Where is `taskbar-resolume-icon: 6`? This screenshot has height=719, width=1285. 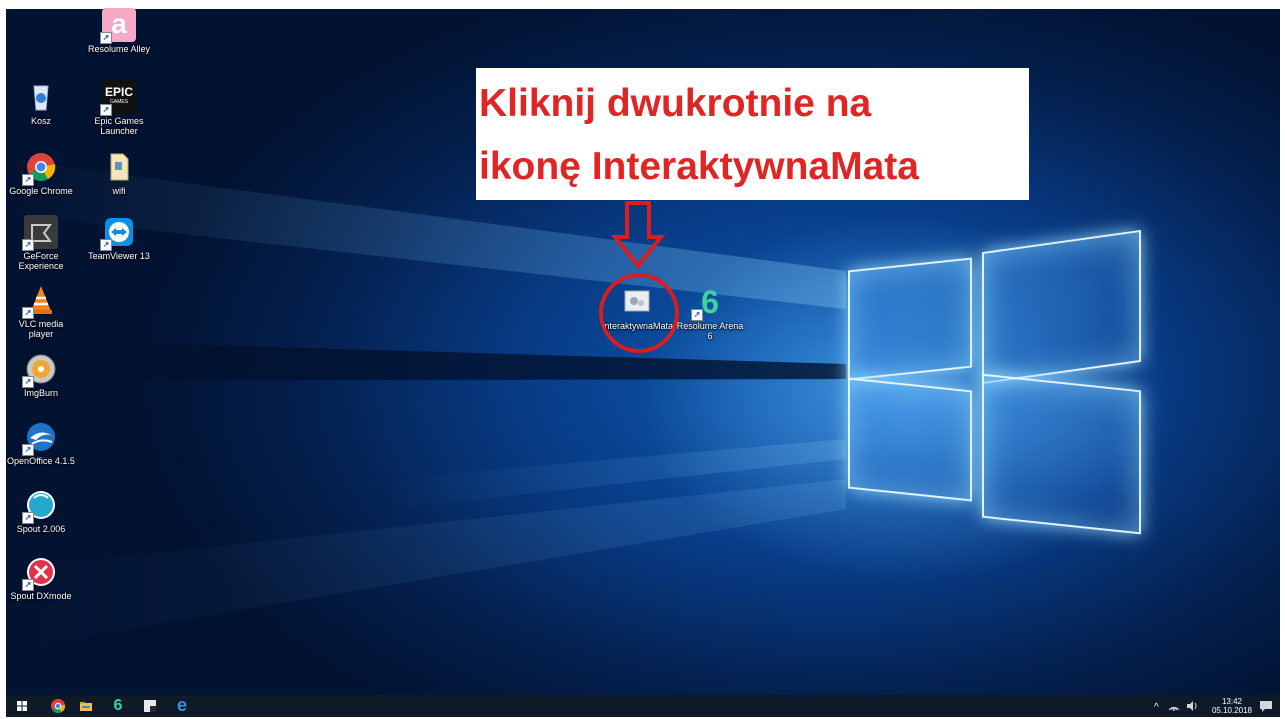
taskbar-resolume-icon: 6 is located at coordinates (118, 706).